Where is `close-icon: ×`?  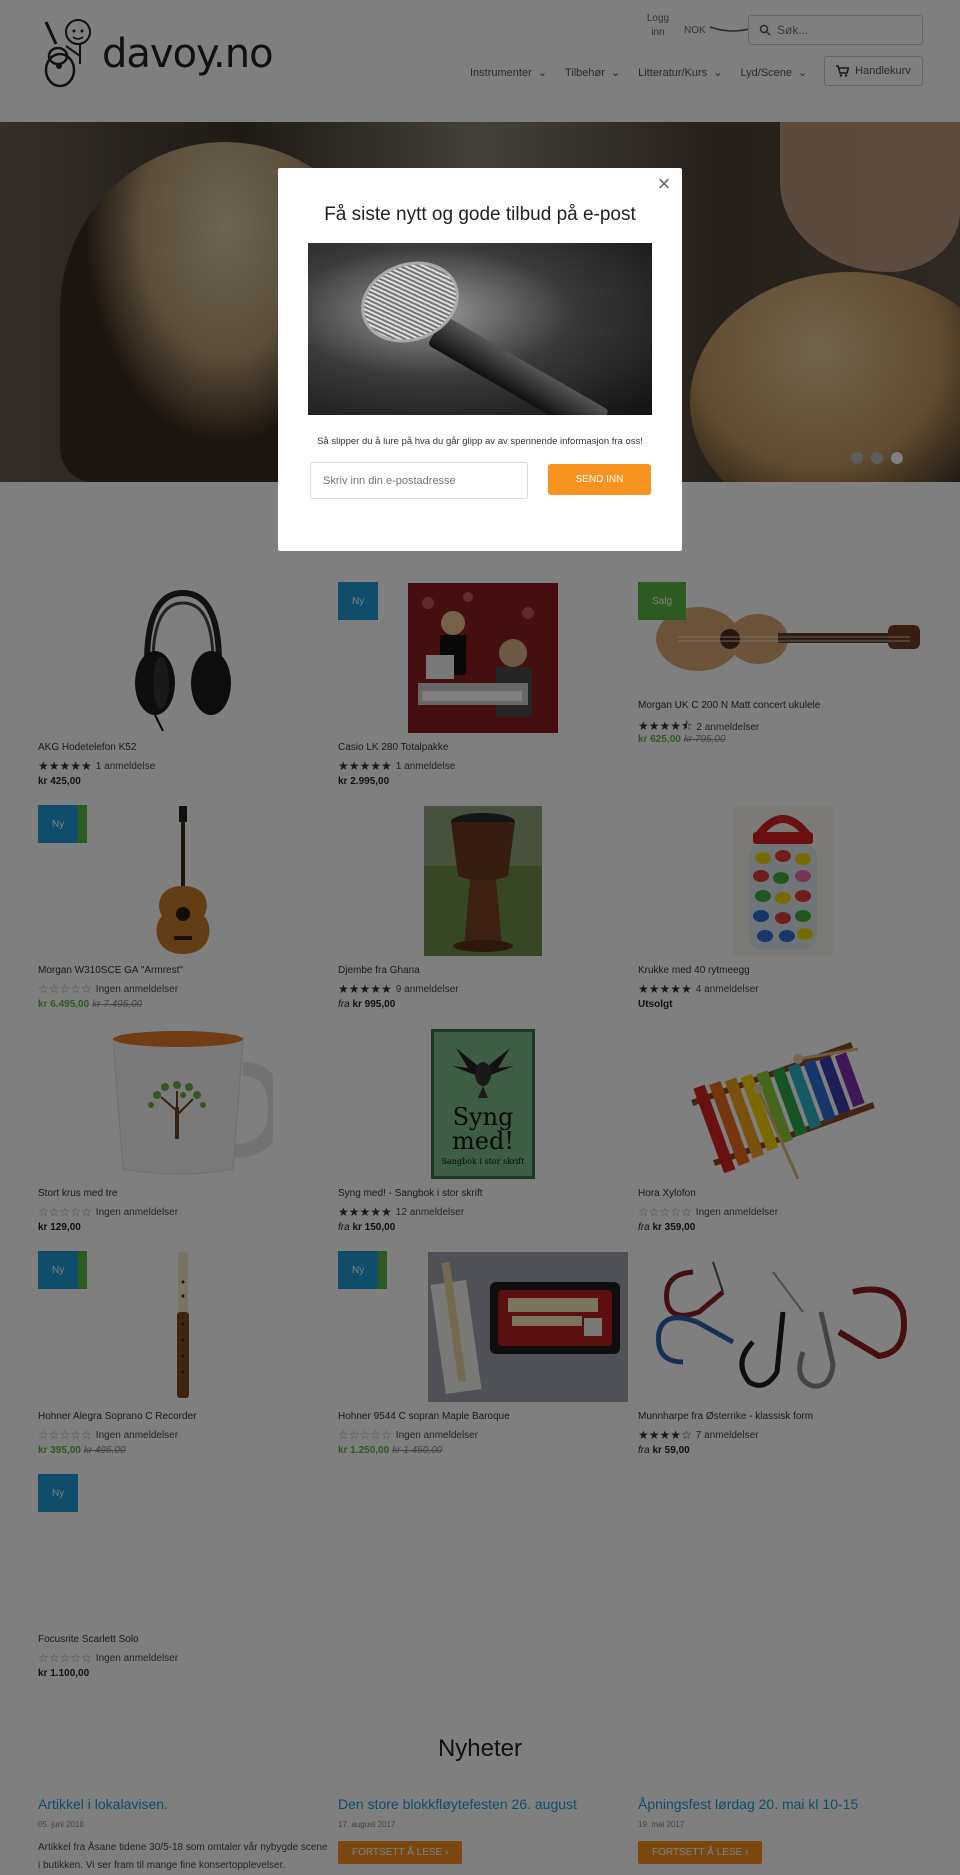
close-icon: × is located at coordinates (664, 184).